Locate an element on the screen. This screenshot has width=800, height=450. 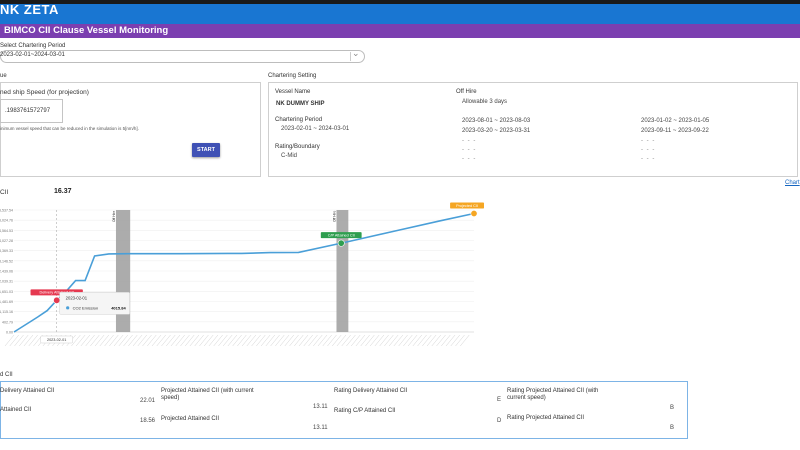
start-button: START is located at coordinates (206, 150).